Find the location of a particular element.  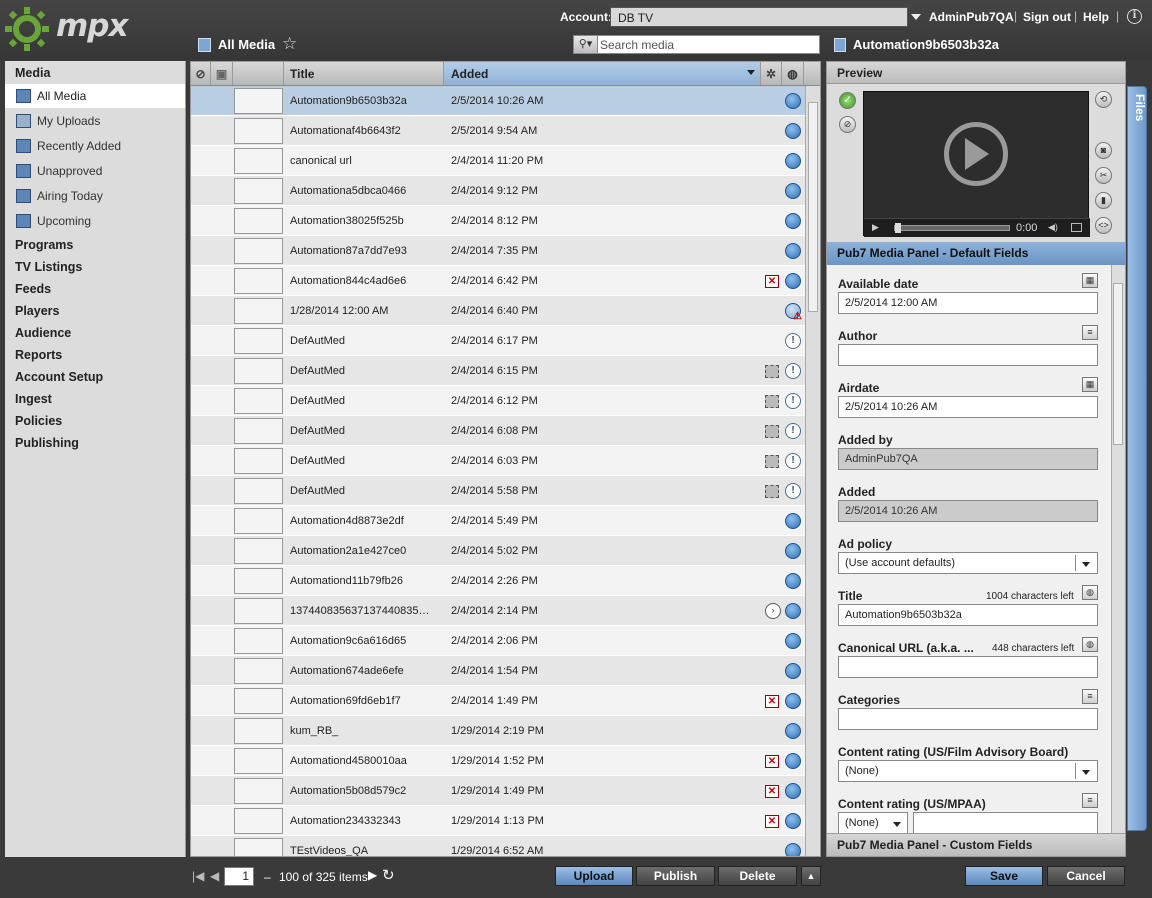

table-row: Automation38025f525b 2/4/2014 8:12 PM is located at coordinates (500, 221).